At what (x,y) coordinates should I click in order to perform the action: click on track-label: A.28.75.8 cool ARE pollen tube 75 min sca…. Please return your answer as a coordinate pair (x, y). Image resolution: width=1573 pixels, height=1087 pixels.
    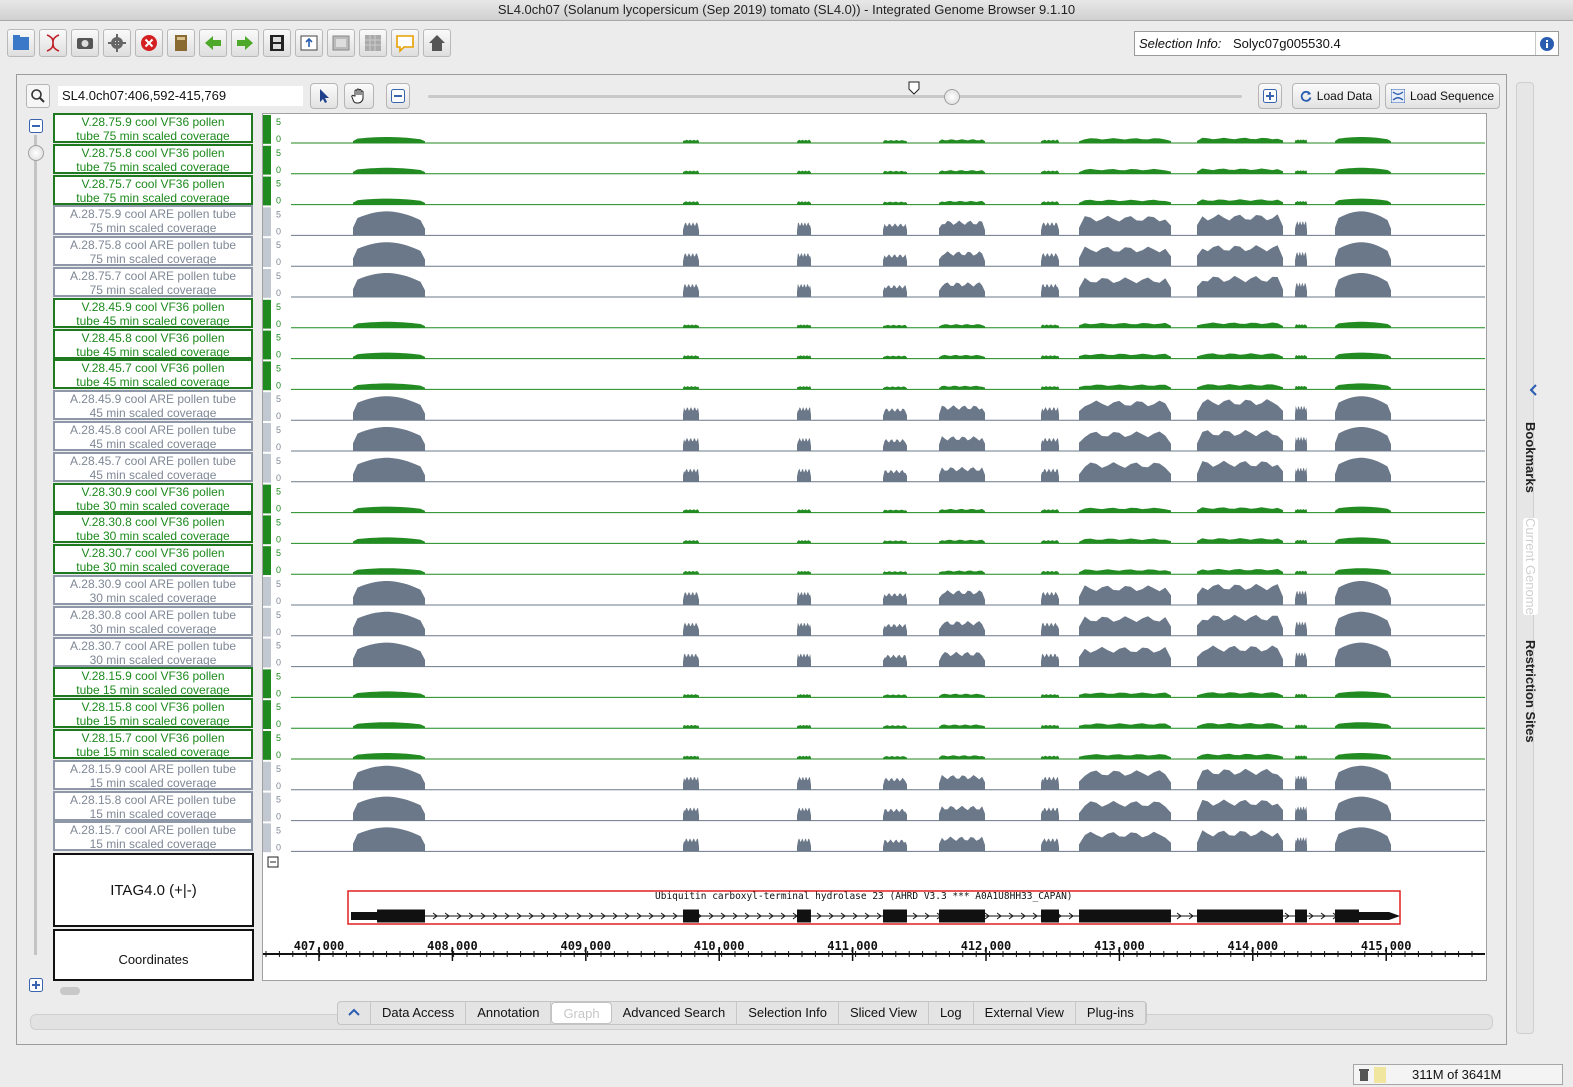
    Looking at the image, I should click on (153, 251).